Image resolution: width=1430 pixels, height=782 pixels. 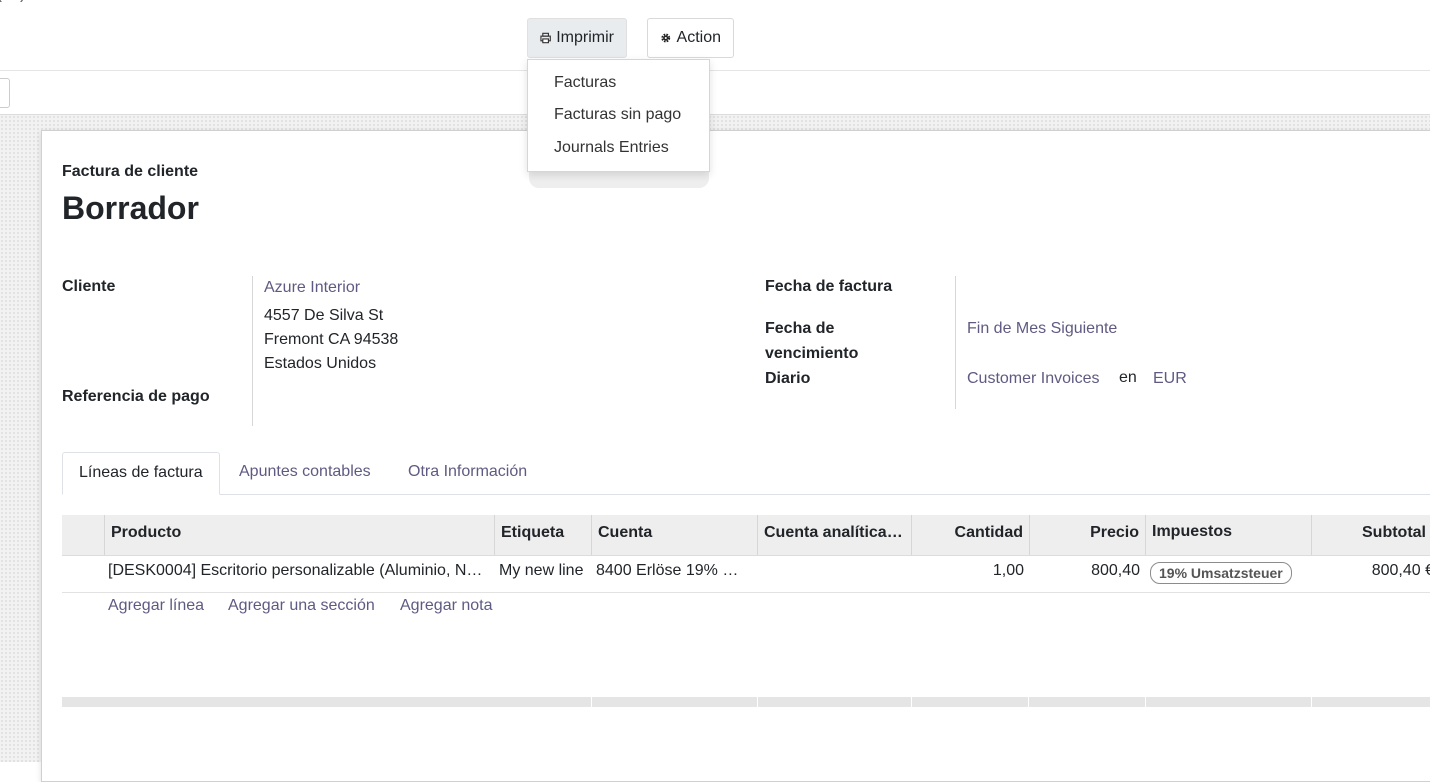 I want to click on add-section-link: Agregar una sección, so click(x=301, y=606).